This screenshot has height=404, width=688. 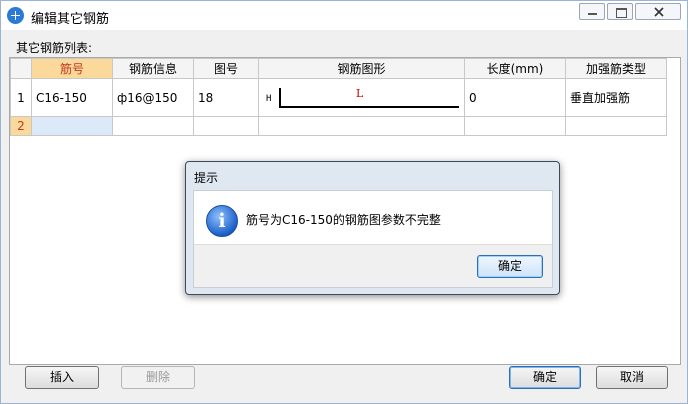 I want to click on table-row: 2, so click(x=338, y=126).